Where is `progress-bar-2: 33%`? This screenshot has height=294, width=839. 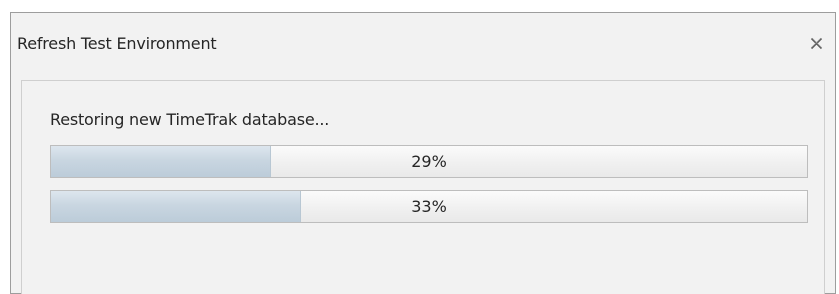
progress-bar-2: 33% is located at coordinates (429, 206).